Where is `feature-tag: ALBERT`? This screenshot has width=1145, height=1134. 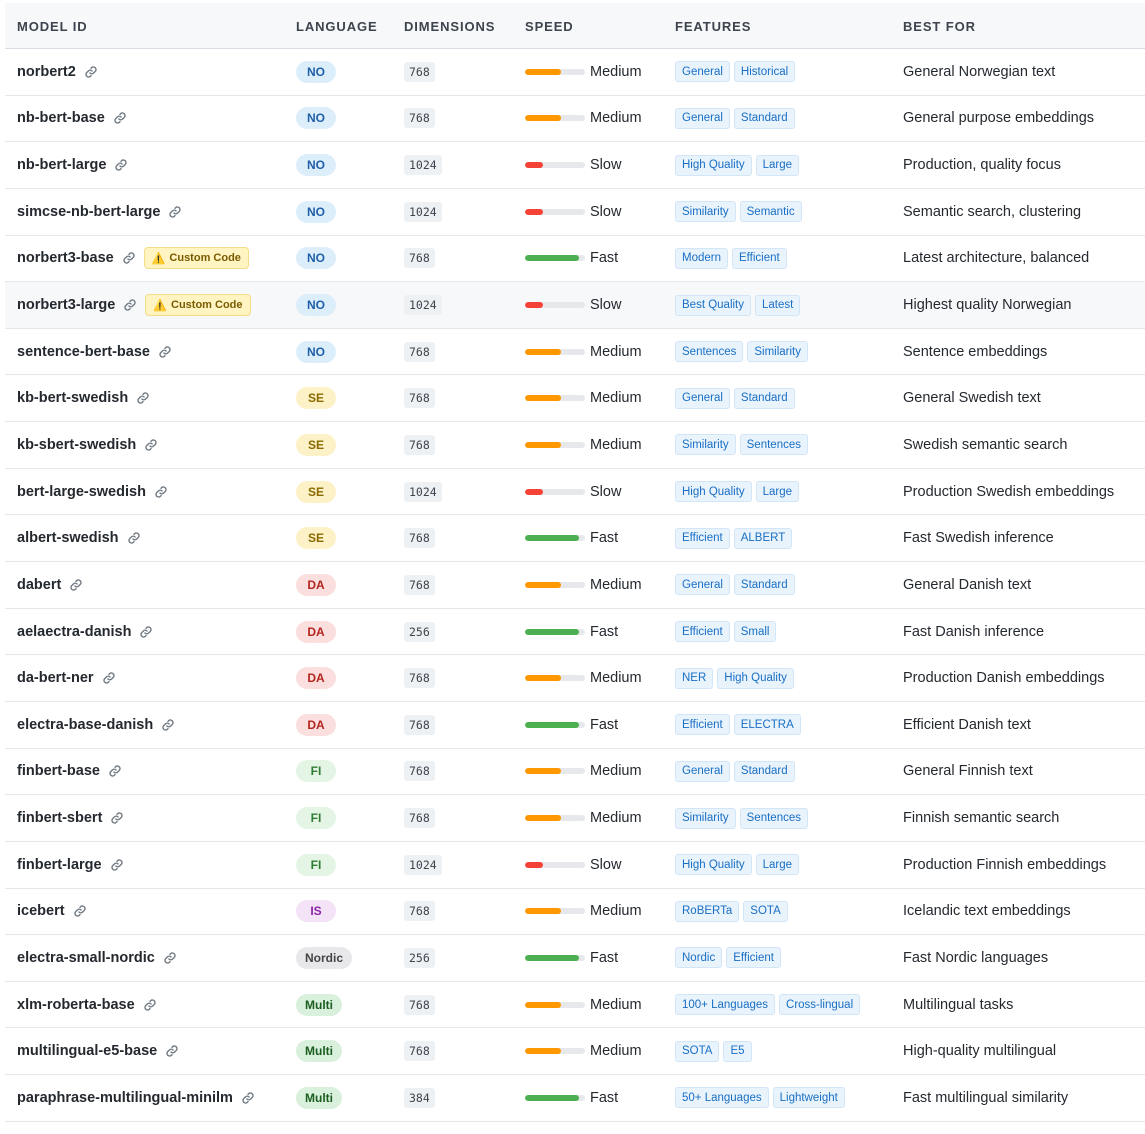 feature-tag: ALBERT is located at coordinates (763, 538).